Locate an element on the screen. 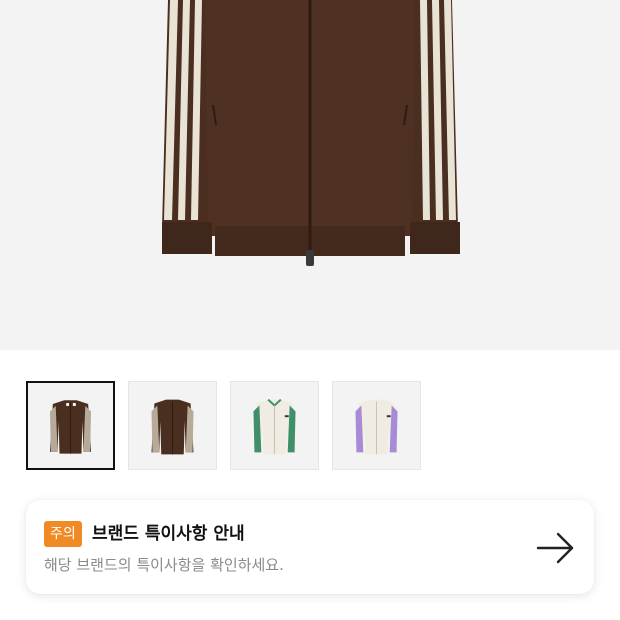 The height and width of the screenshot is (620, 620). notice-badge: 주의 is located at coordinates (63, 534).